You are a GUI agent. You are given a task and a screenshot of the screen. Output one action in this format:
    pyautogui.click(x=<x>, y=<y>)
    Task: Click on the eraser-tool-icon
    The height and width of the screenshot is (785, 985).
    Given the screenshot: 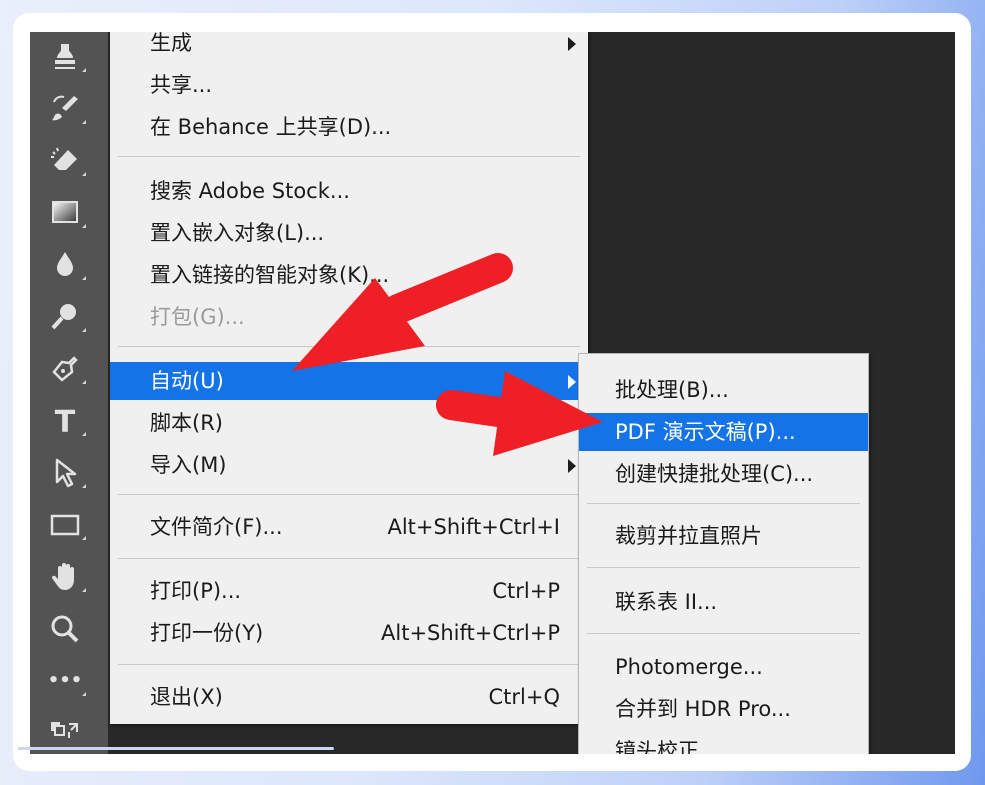 What is the action you would take?
    pyautogui.click(x=67, y=161)
    